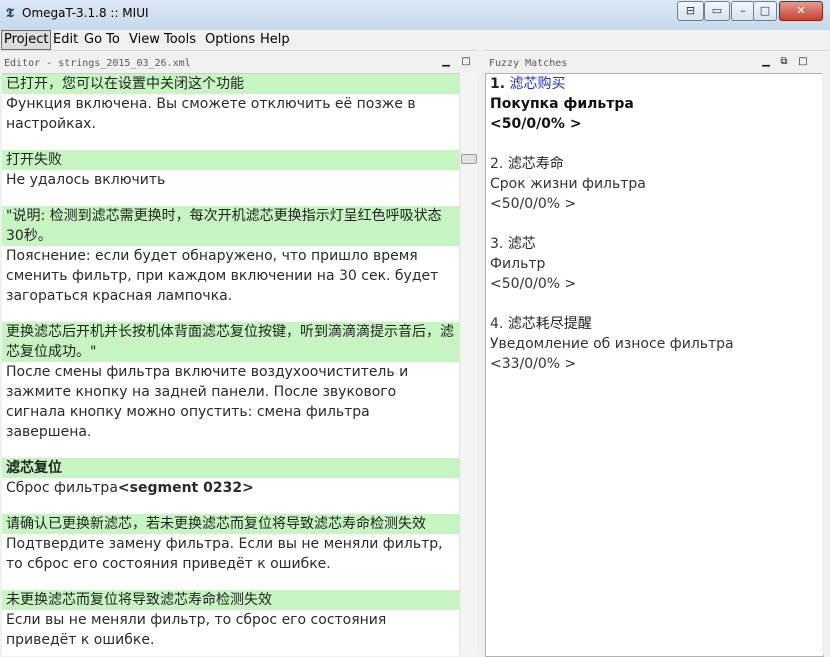  What do you see at coordinates (654, 184) in the screenshot?
I see `fuzzy-match: 2. 滤芯寿命 Срок жизни фильтра <50/0/0% >` at bounding box center [654, 184].